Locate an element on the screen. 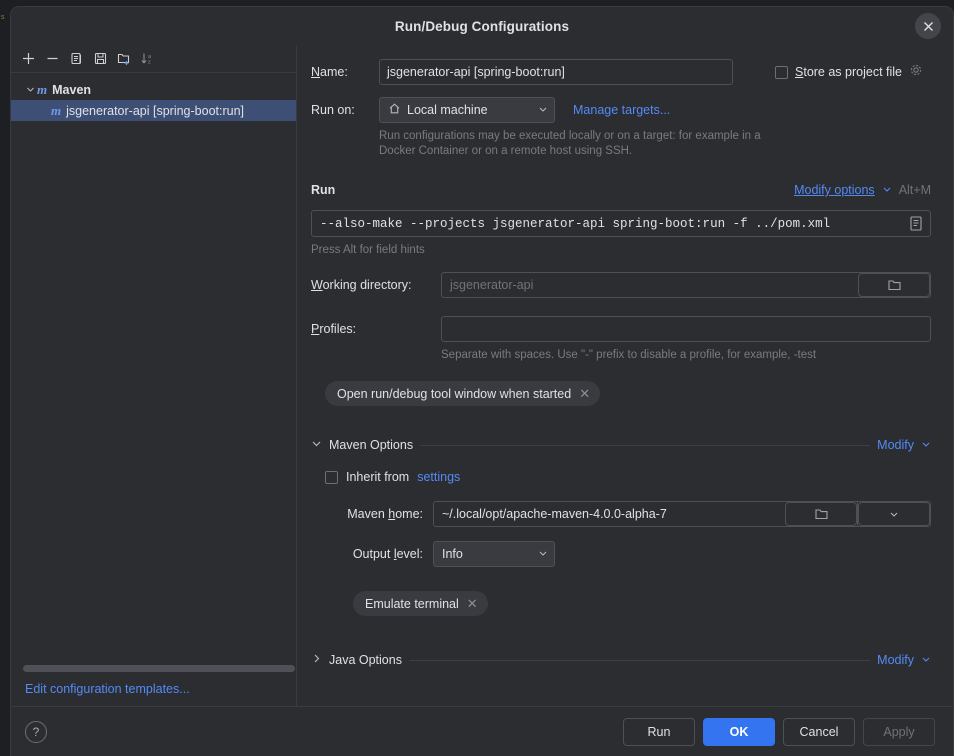 The width and height of the screenshot is (954, 756). working-directory-placeholder: jsgenerator-api is located at coordinates (492, 285).